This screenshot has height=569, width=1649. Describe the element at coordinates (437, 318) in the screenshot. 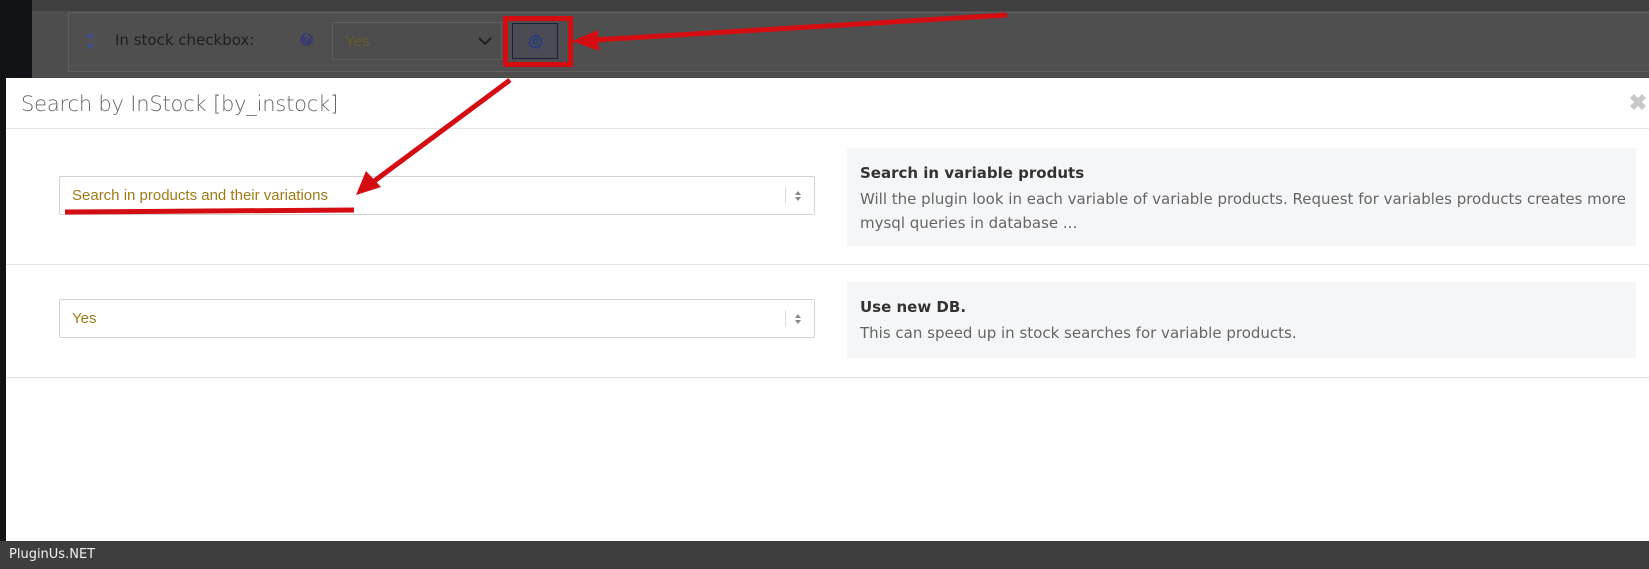

I see `use-new-db-select: Yes` at that location.